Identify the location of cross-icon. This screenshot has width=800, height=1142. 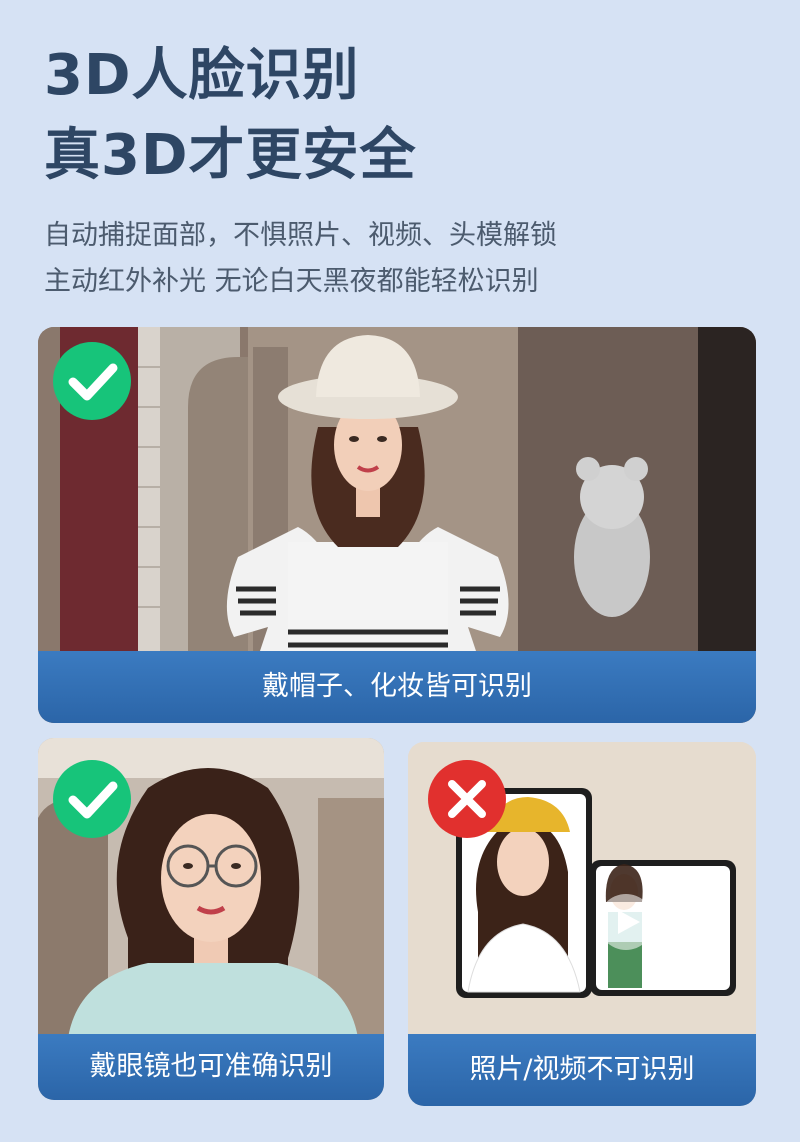
(467, 799).